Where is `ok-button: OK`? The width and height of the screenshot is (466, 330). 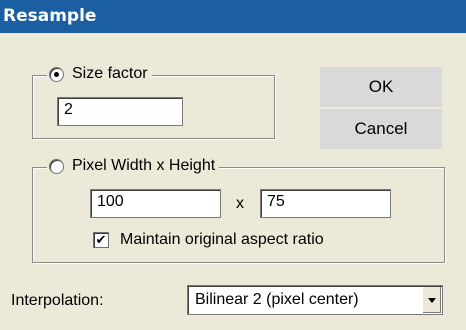 ok-button: OK is located at coordinates (381, 87).